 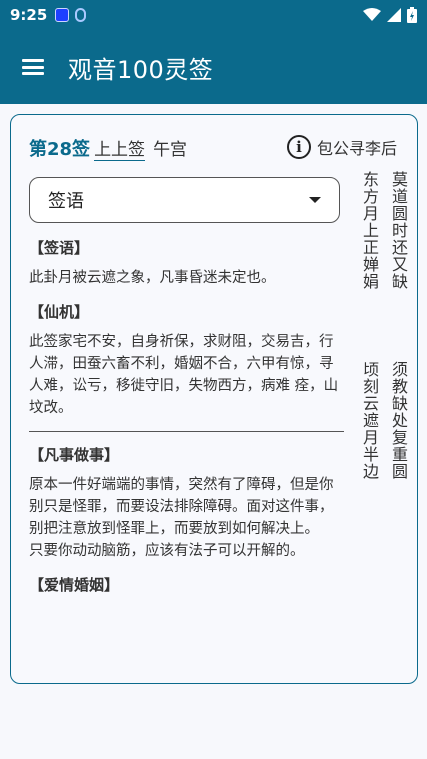 What do you see at coordinates (74, 585) in the screenshot?
I see `section-heading-love: 【爱情婚姻】` at bounding box center [74, 585].